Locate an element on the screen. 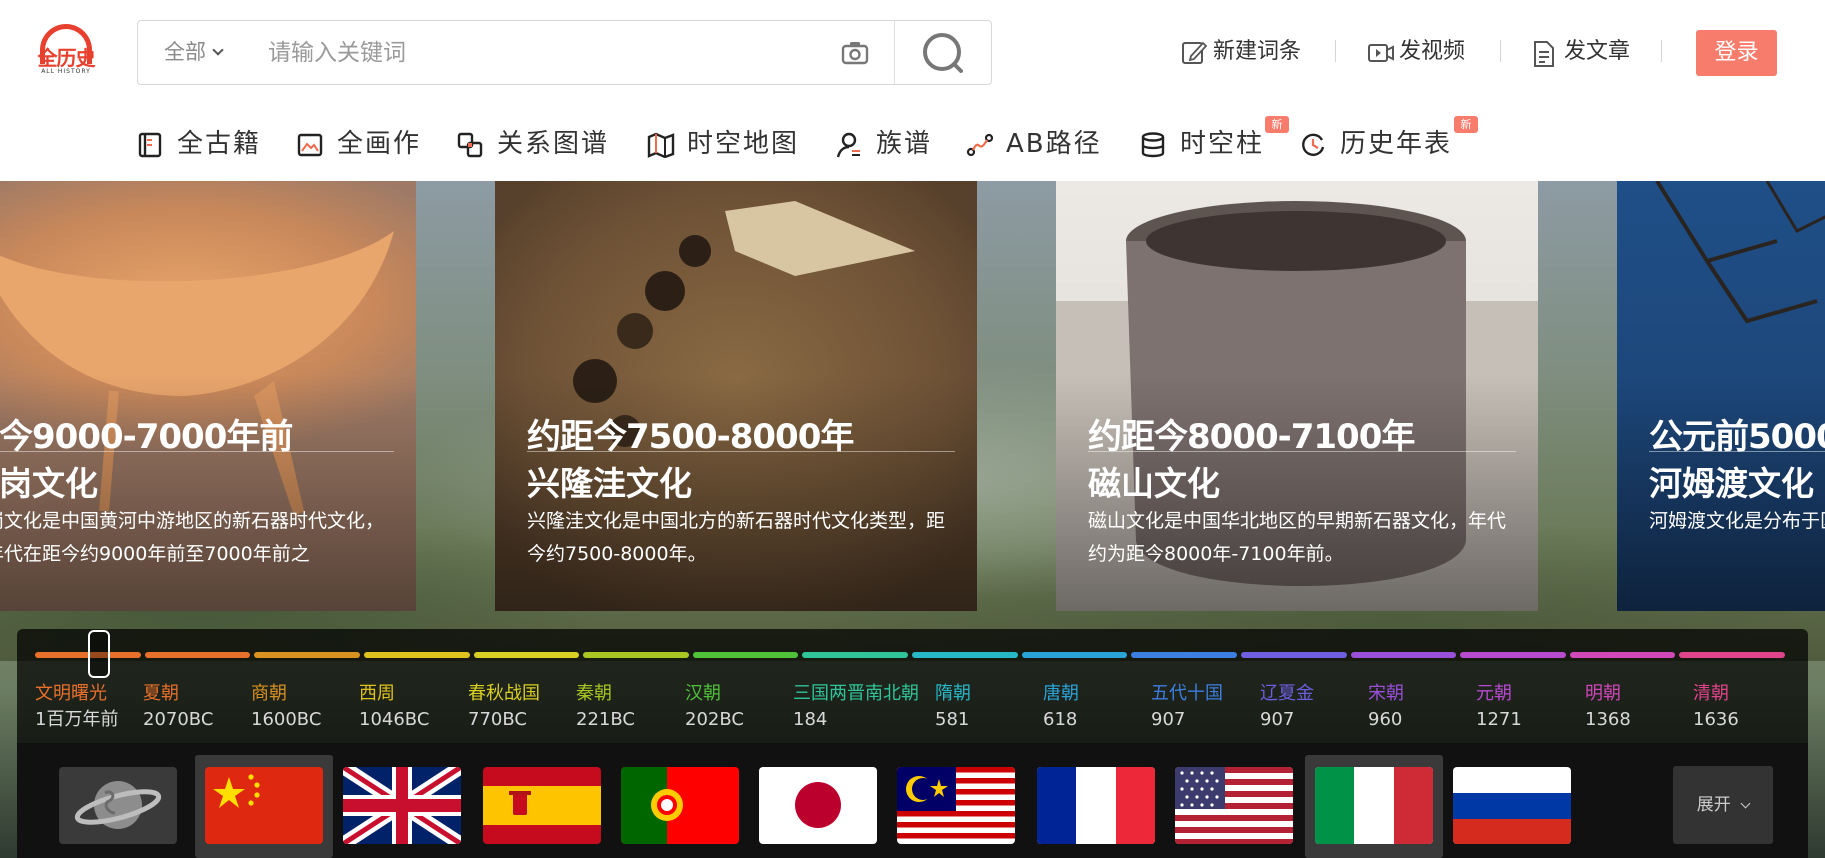 The image size is (1825, 858). site-logo: 全历史 ALL HISTORY is located at coordinates (66, 50).